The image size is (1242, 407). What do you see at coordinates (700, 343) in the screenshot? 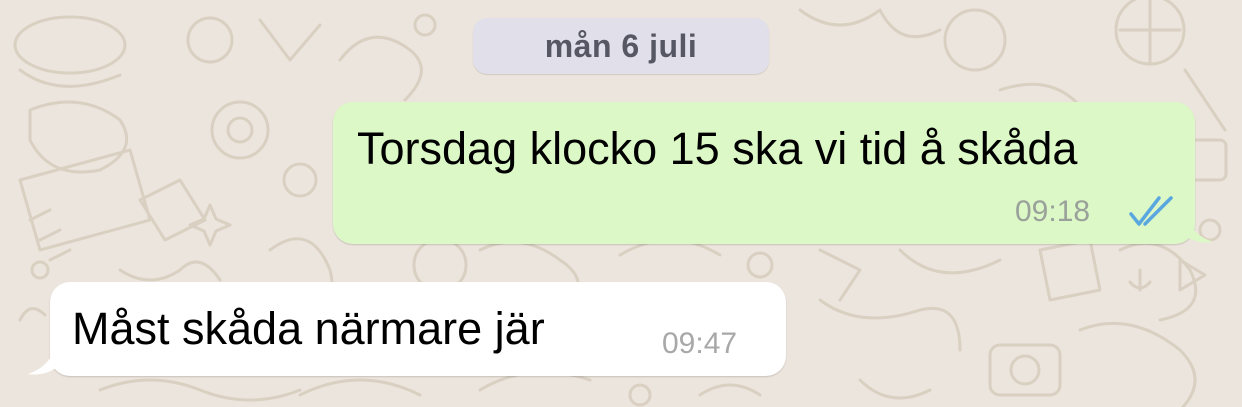
I see `message-timestamp: 09:47` at bounding box center [700, 343].